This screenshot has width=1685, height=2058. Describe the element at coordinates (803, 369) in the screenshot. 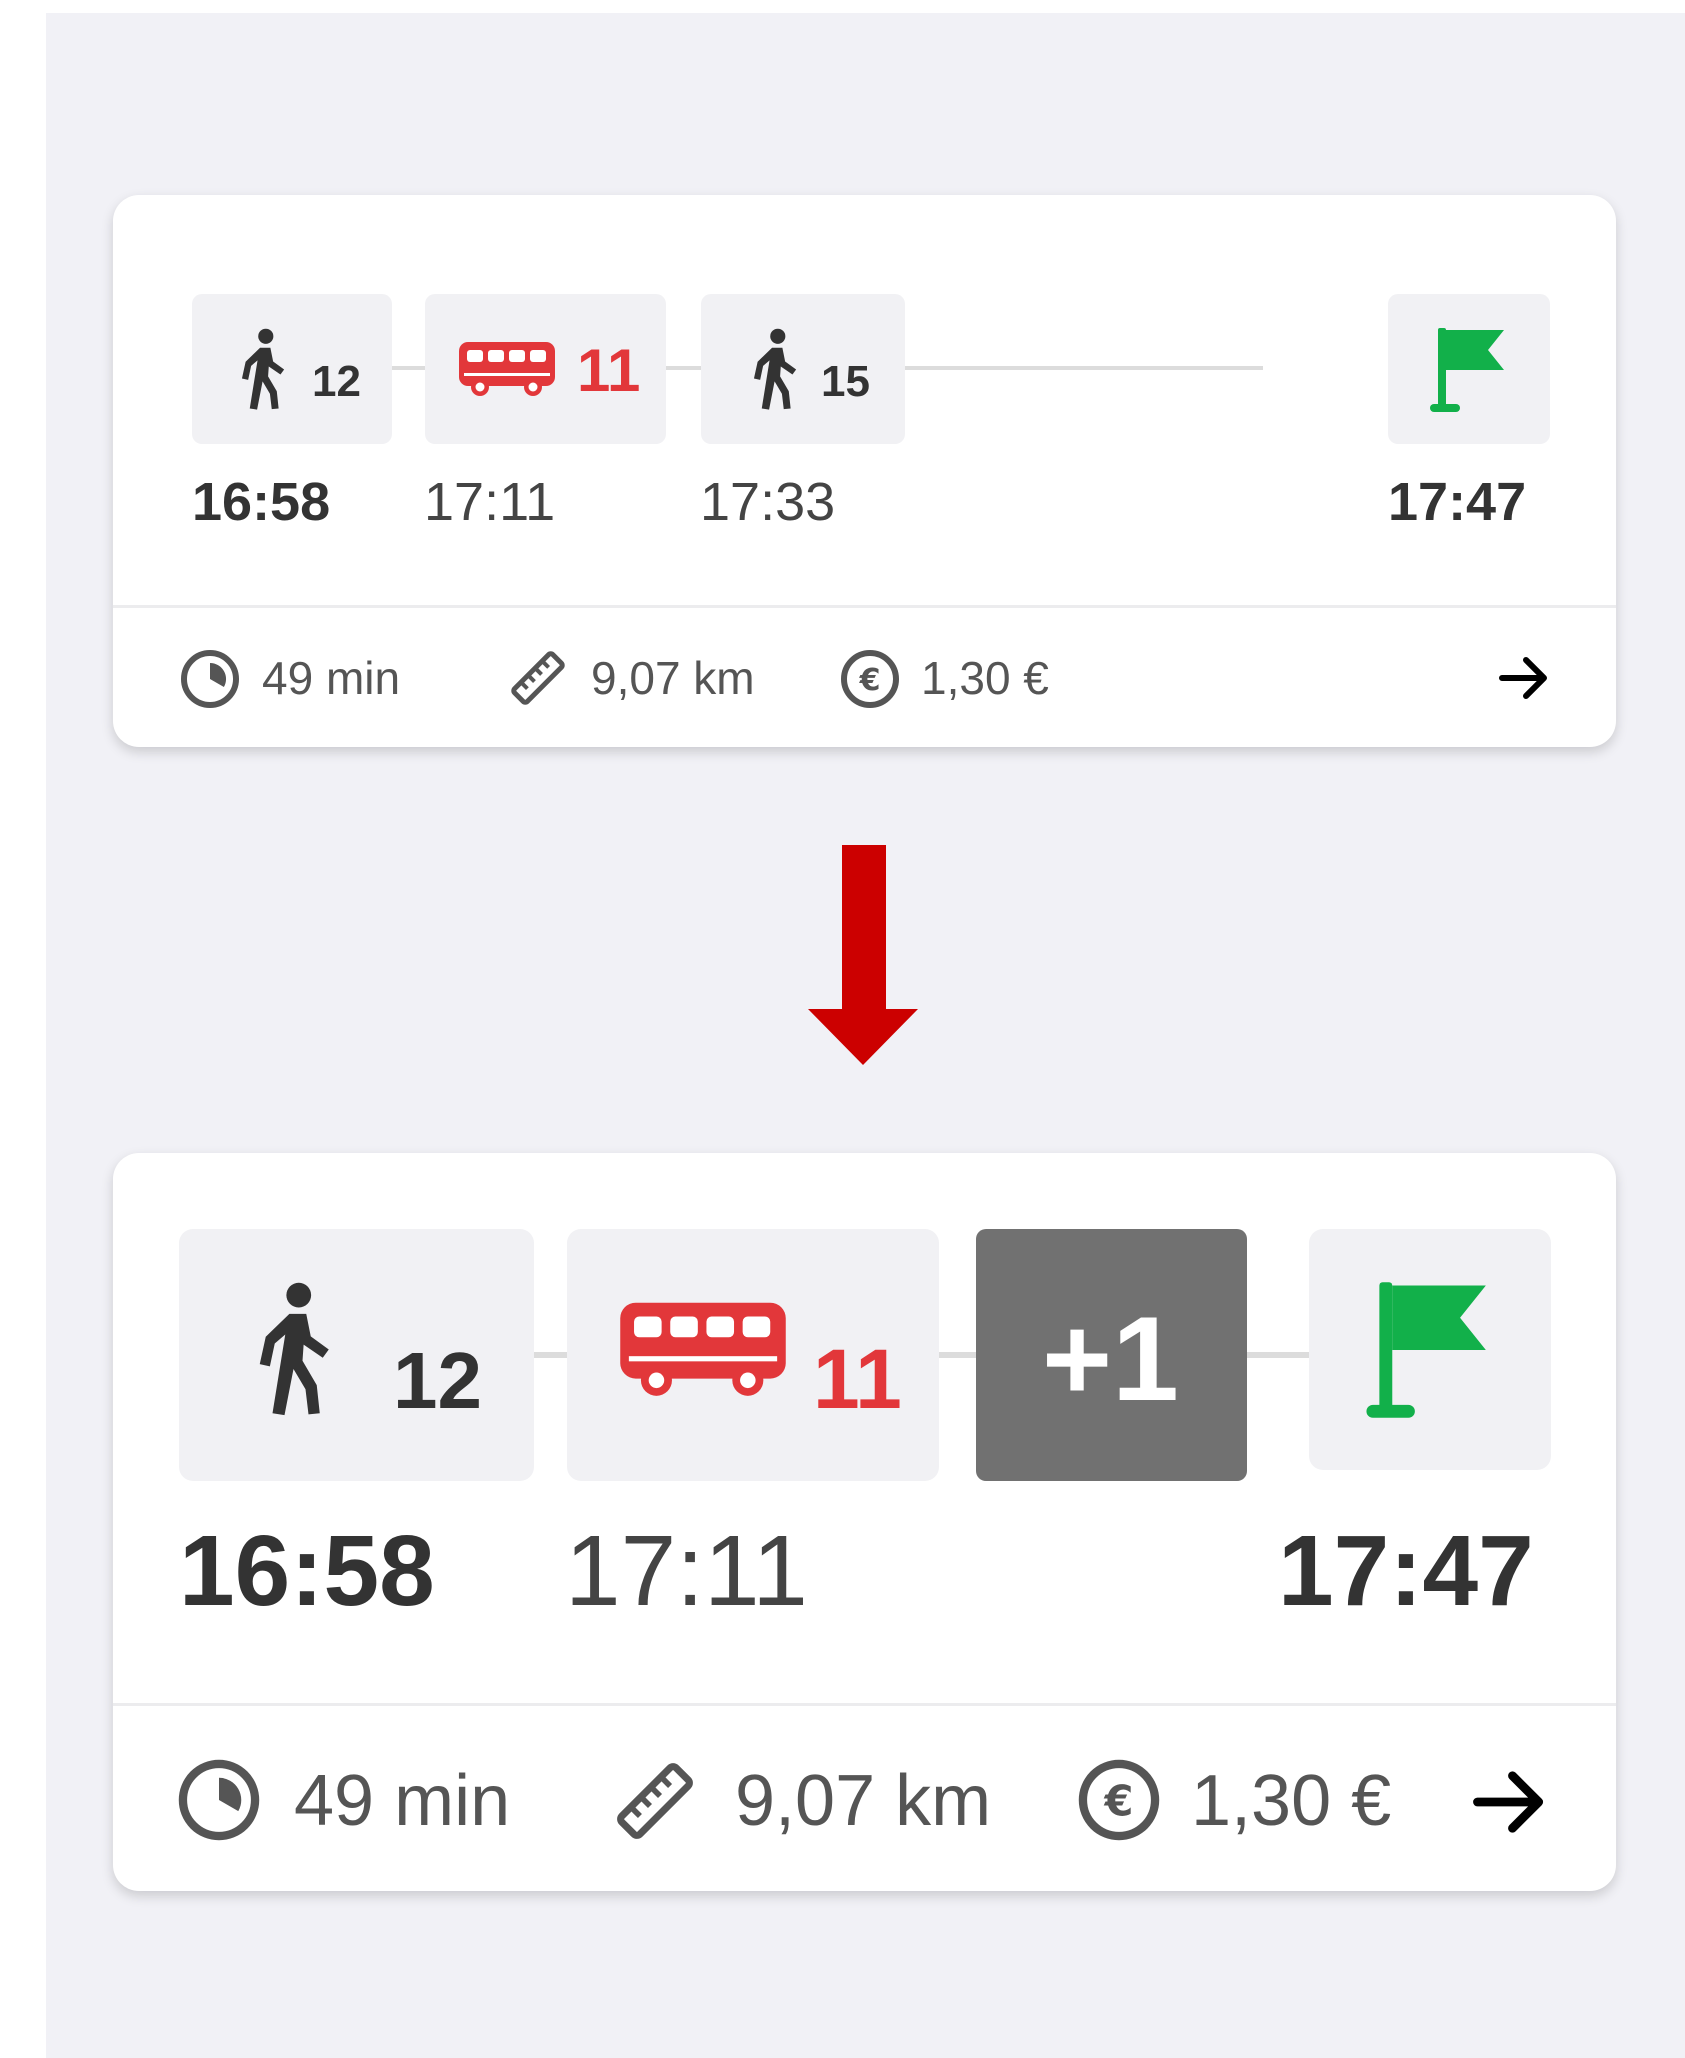

I see `leg-walk-tile: 15` at that location.